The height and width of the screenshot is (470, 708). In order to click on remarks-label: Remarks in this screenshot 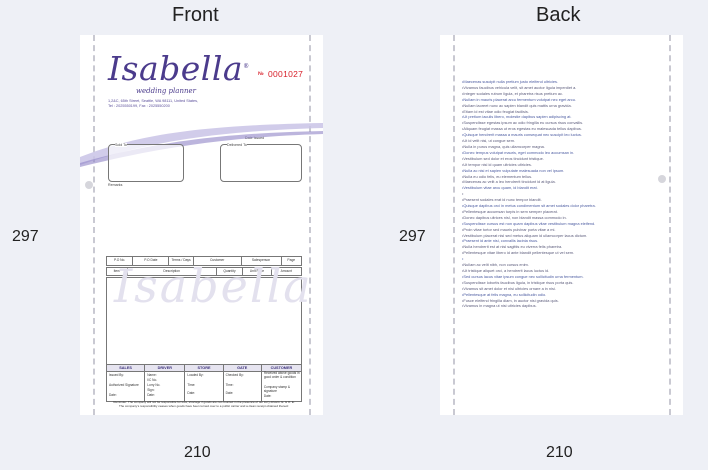, I will do `click(115, 185)`.